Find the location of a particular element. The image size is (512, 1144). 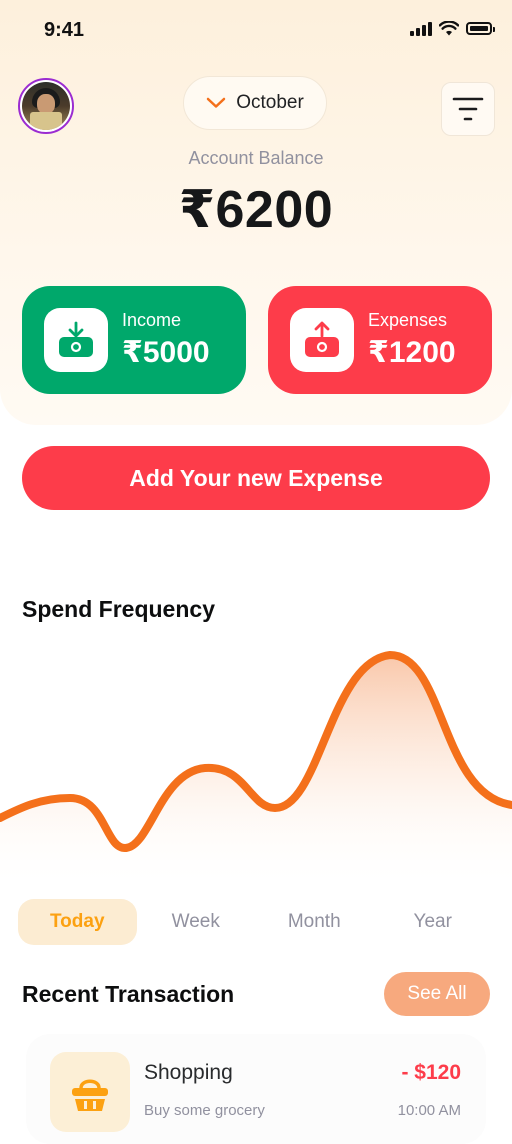

income-wallet-icon is located at coordinates (76, 339).